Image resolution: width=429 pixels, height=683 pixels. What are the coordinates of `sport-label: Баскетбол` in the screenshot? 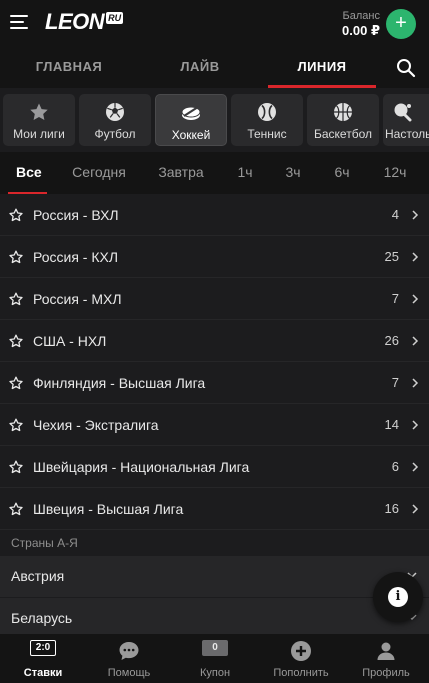 It's located at (343, 134).